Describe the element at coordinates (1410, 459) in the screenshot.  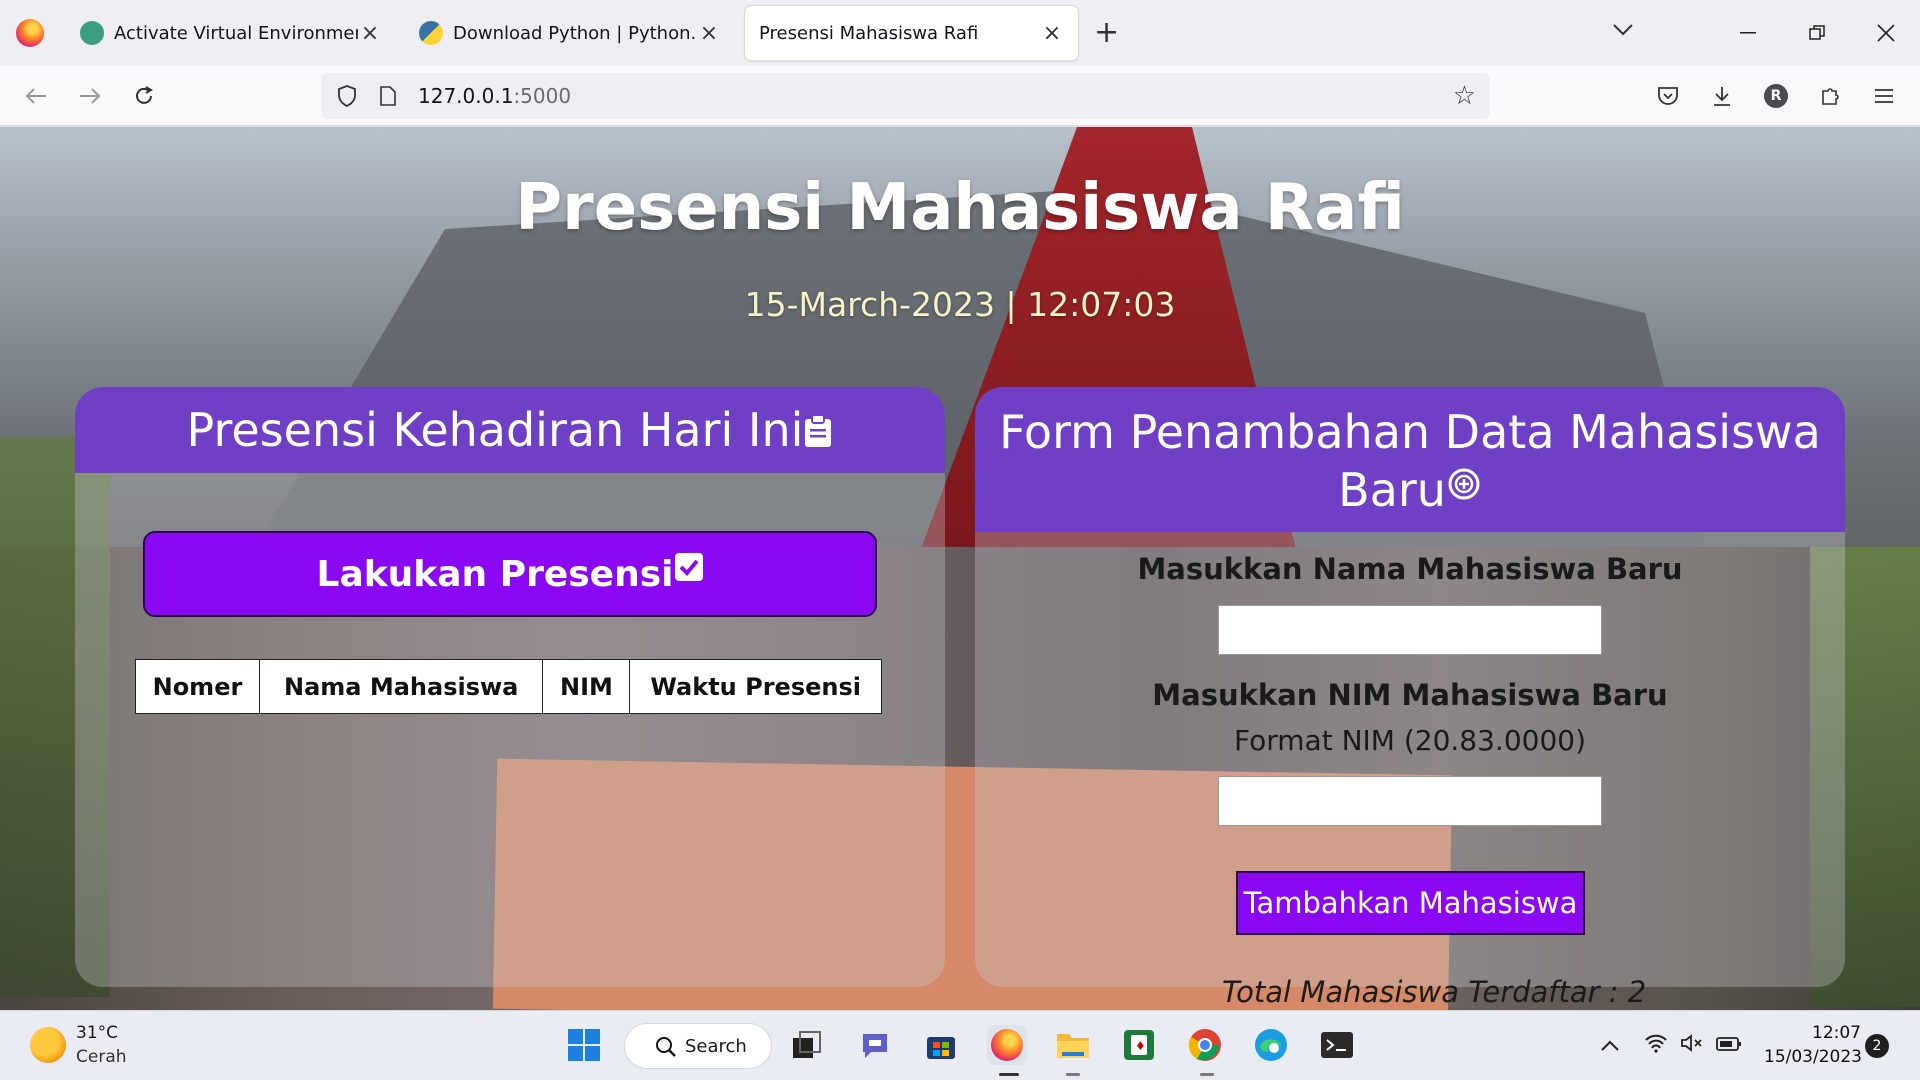
I see `add-student-card-header: Form Penambahan Data Mahasiswa Baru` at that location.